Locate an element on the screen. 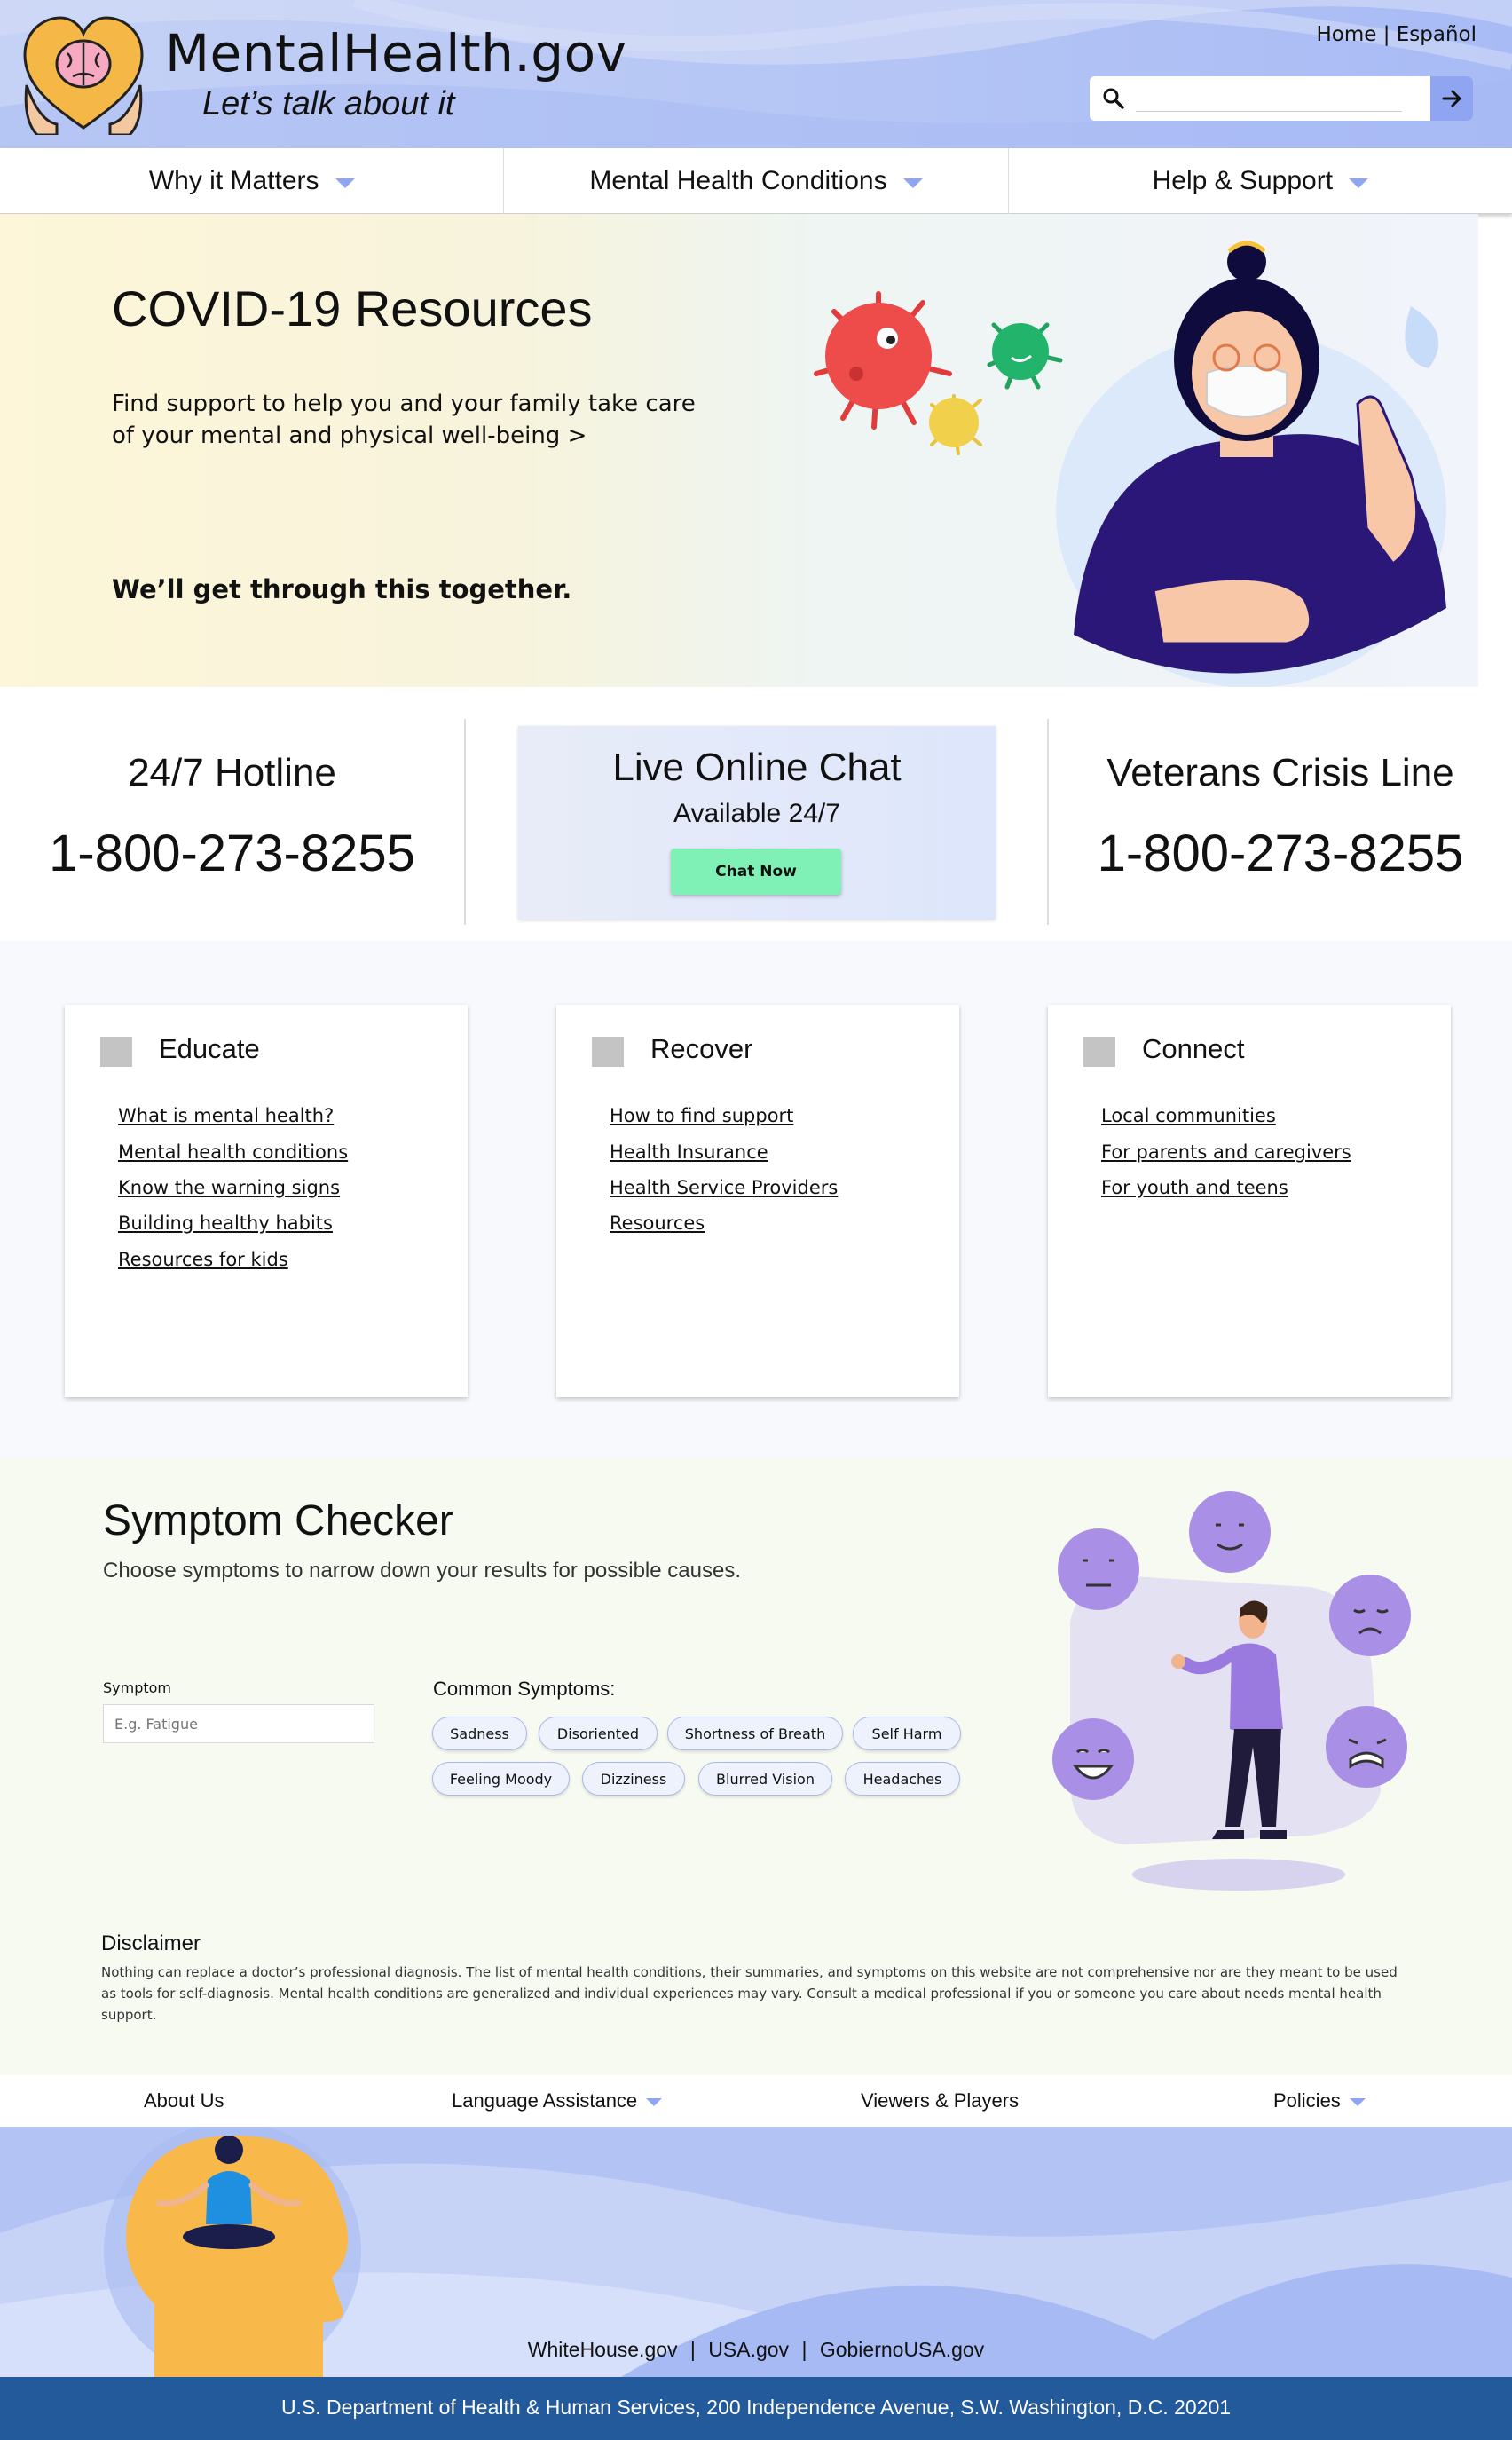  list-item: Mental health conditions is located at coordinates (233, 1156).